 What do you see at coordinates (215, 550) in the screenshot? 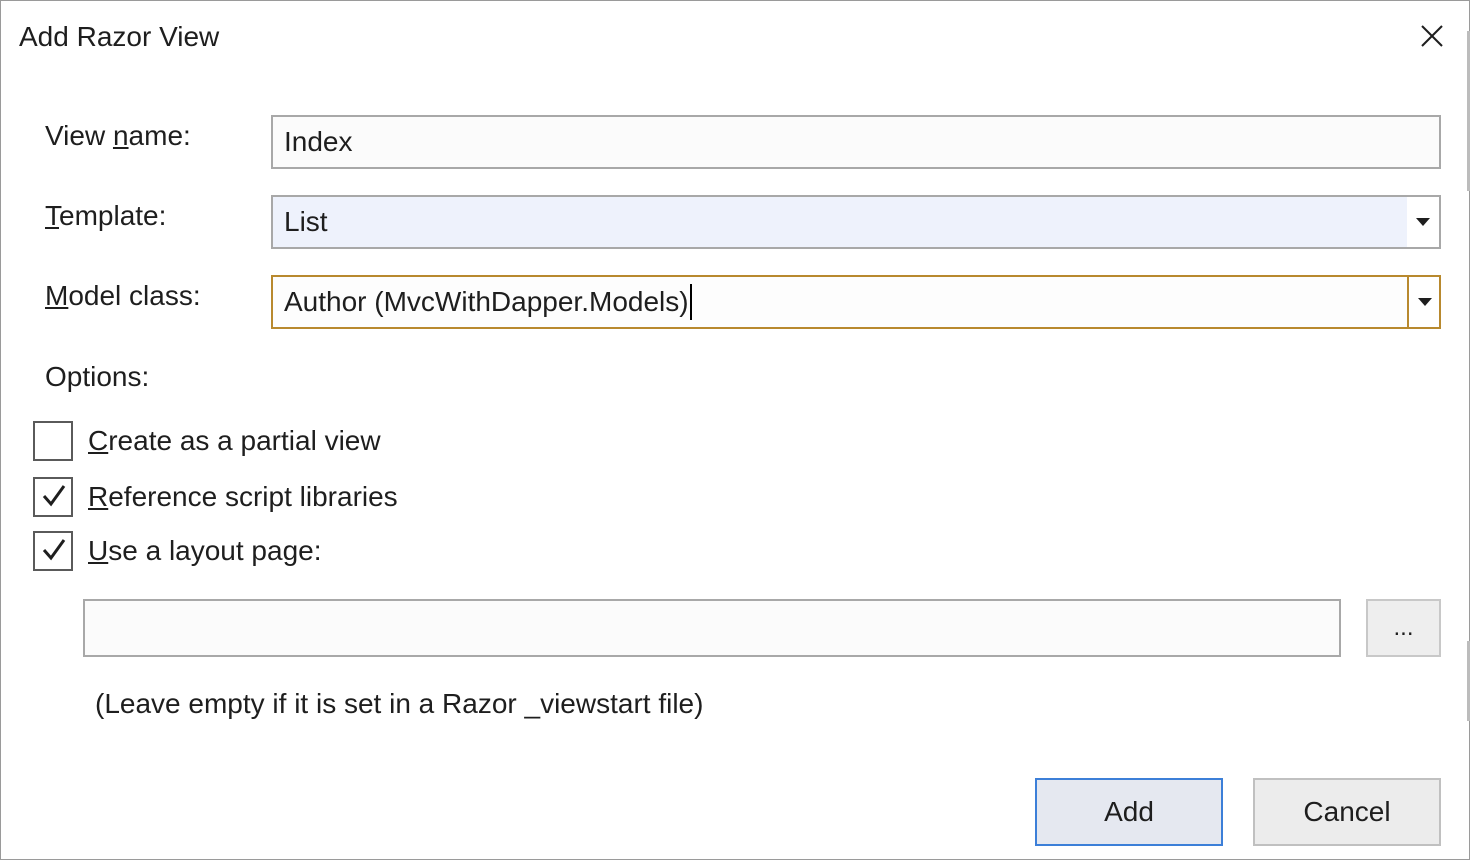
I see `layout-page-label-text: se a layout page:` at bounding box center [215, 550].